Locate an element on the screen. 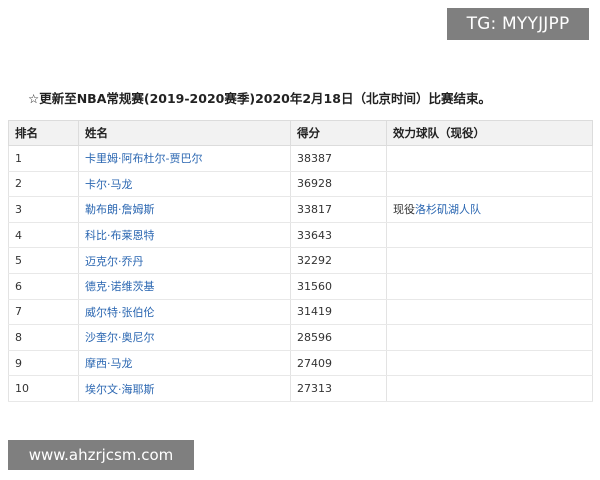 The width and height of the screenshot is (600, 480). table-row: 1 卡里姆·阿布杜尔-贾巴尔 38387 is located at coordinates (300, 158).